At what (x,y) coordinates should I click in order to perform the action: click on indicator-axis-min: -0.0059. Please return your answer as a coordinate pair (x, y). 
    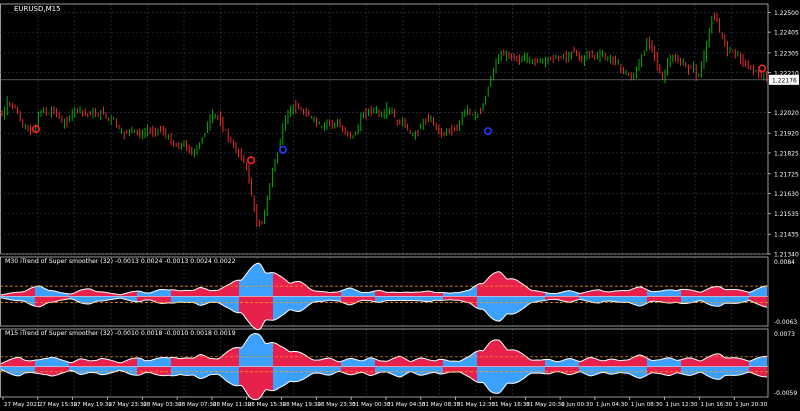
    Looking at the image, I should click on (785, 393).